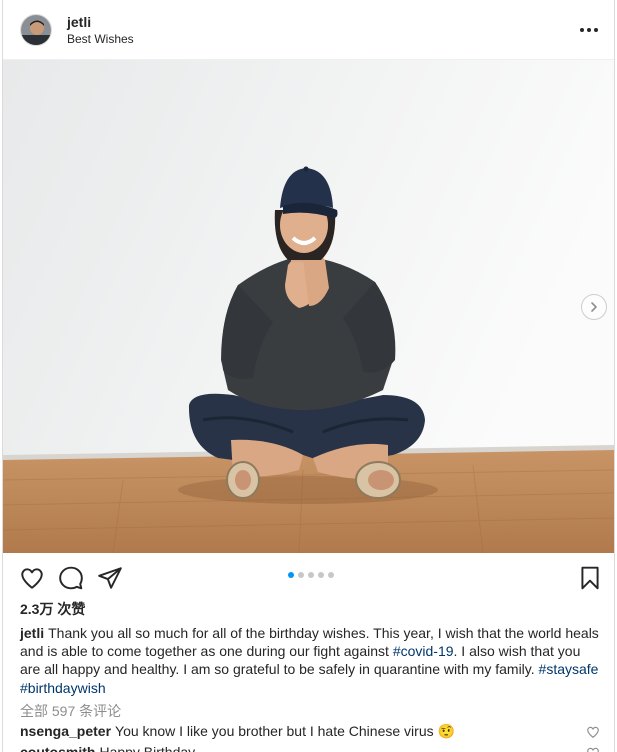 The height and width of the screenshot is (752, 617). Describe the element at coordinates (308, 30) in the screenshot. I see `post-header: jetli Best Wishes` at that location.